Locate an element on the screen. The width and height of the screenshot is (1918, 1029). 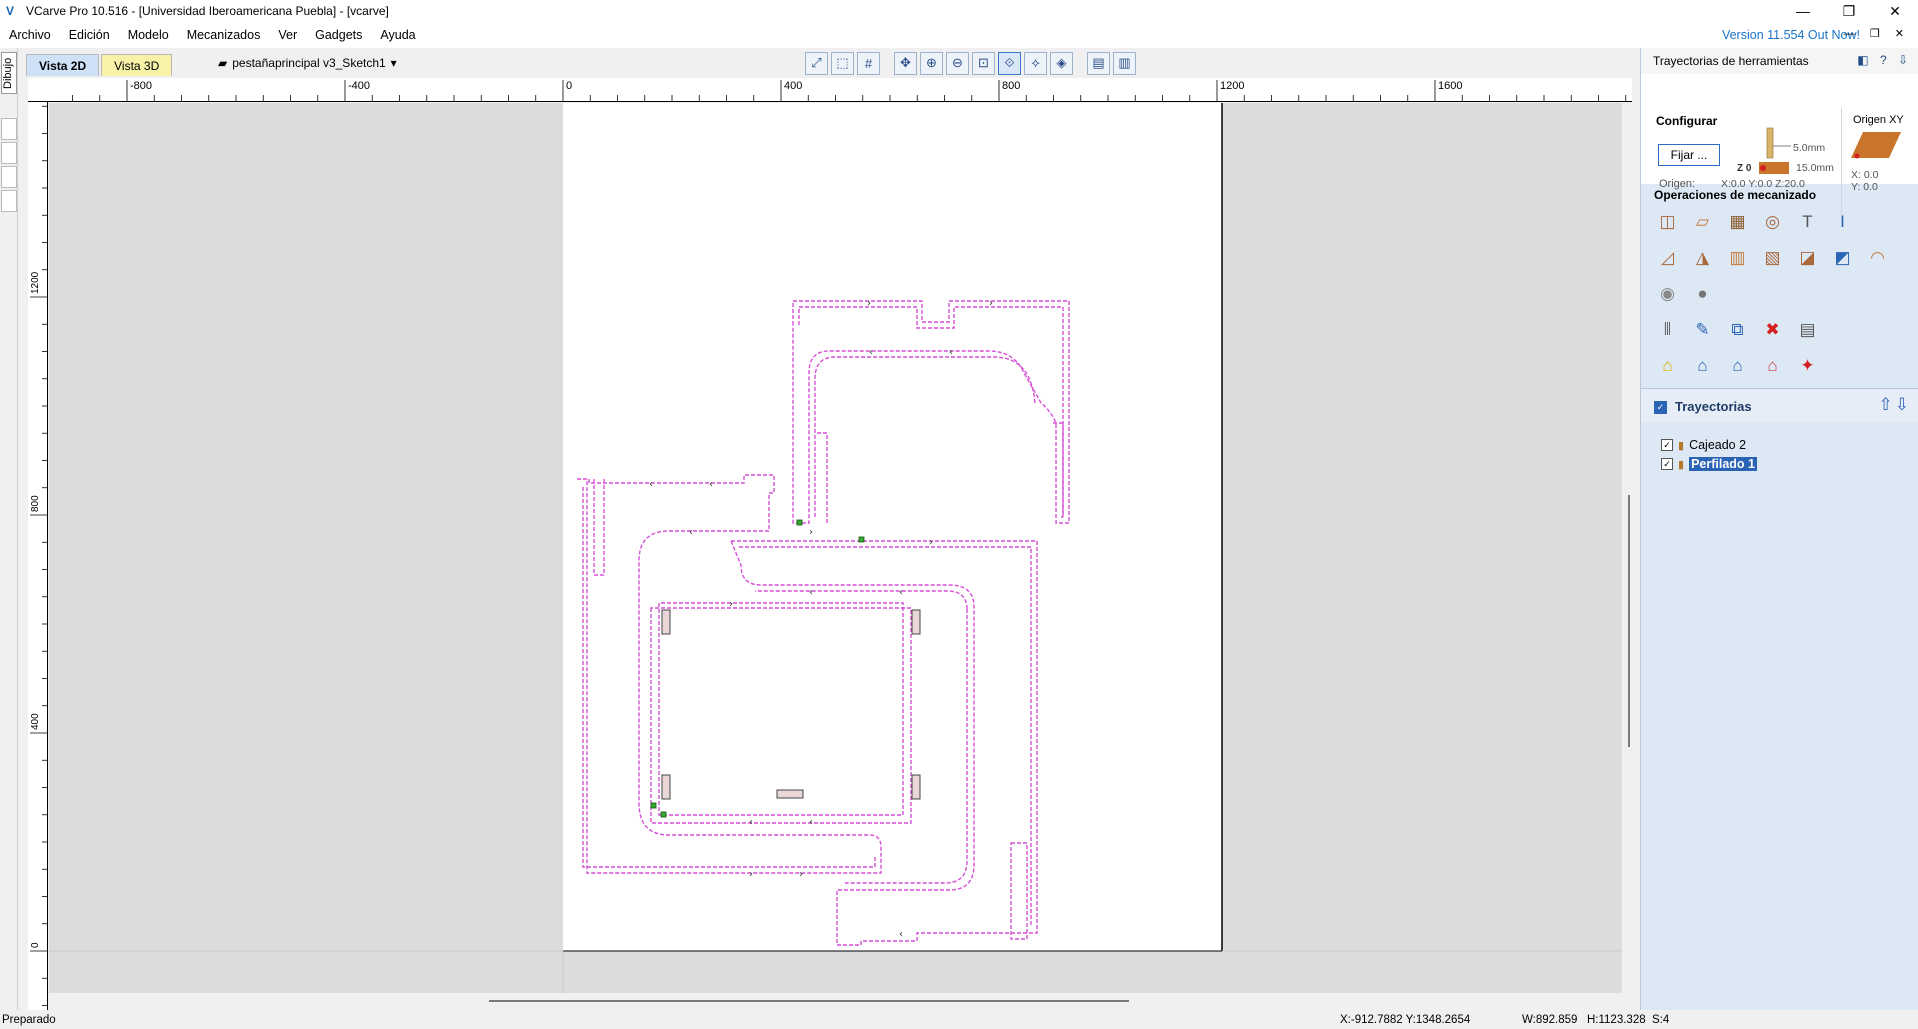
toolpath-name: Cajeado 2 is located at coordinates (1718, 445).